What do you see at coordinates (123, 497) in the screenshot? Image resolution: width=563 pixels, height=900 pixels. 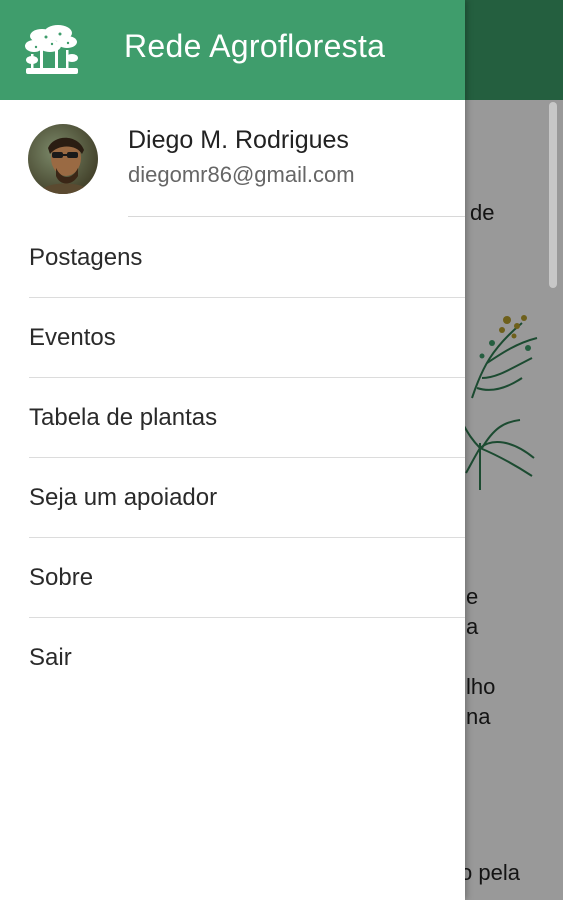 I see `menu-item-label: Seja um apoiador` at bounding box center [123, 497].